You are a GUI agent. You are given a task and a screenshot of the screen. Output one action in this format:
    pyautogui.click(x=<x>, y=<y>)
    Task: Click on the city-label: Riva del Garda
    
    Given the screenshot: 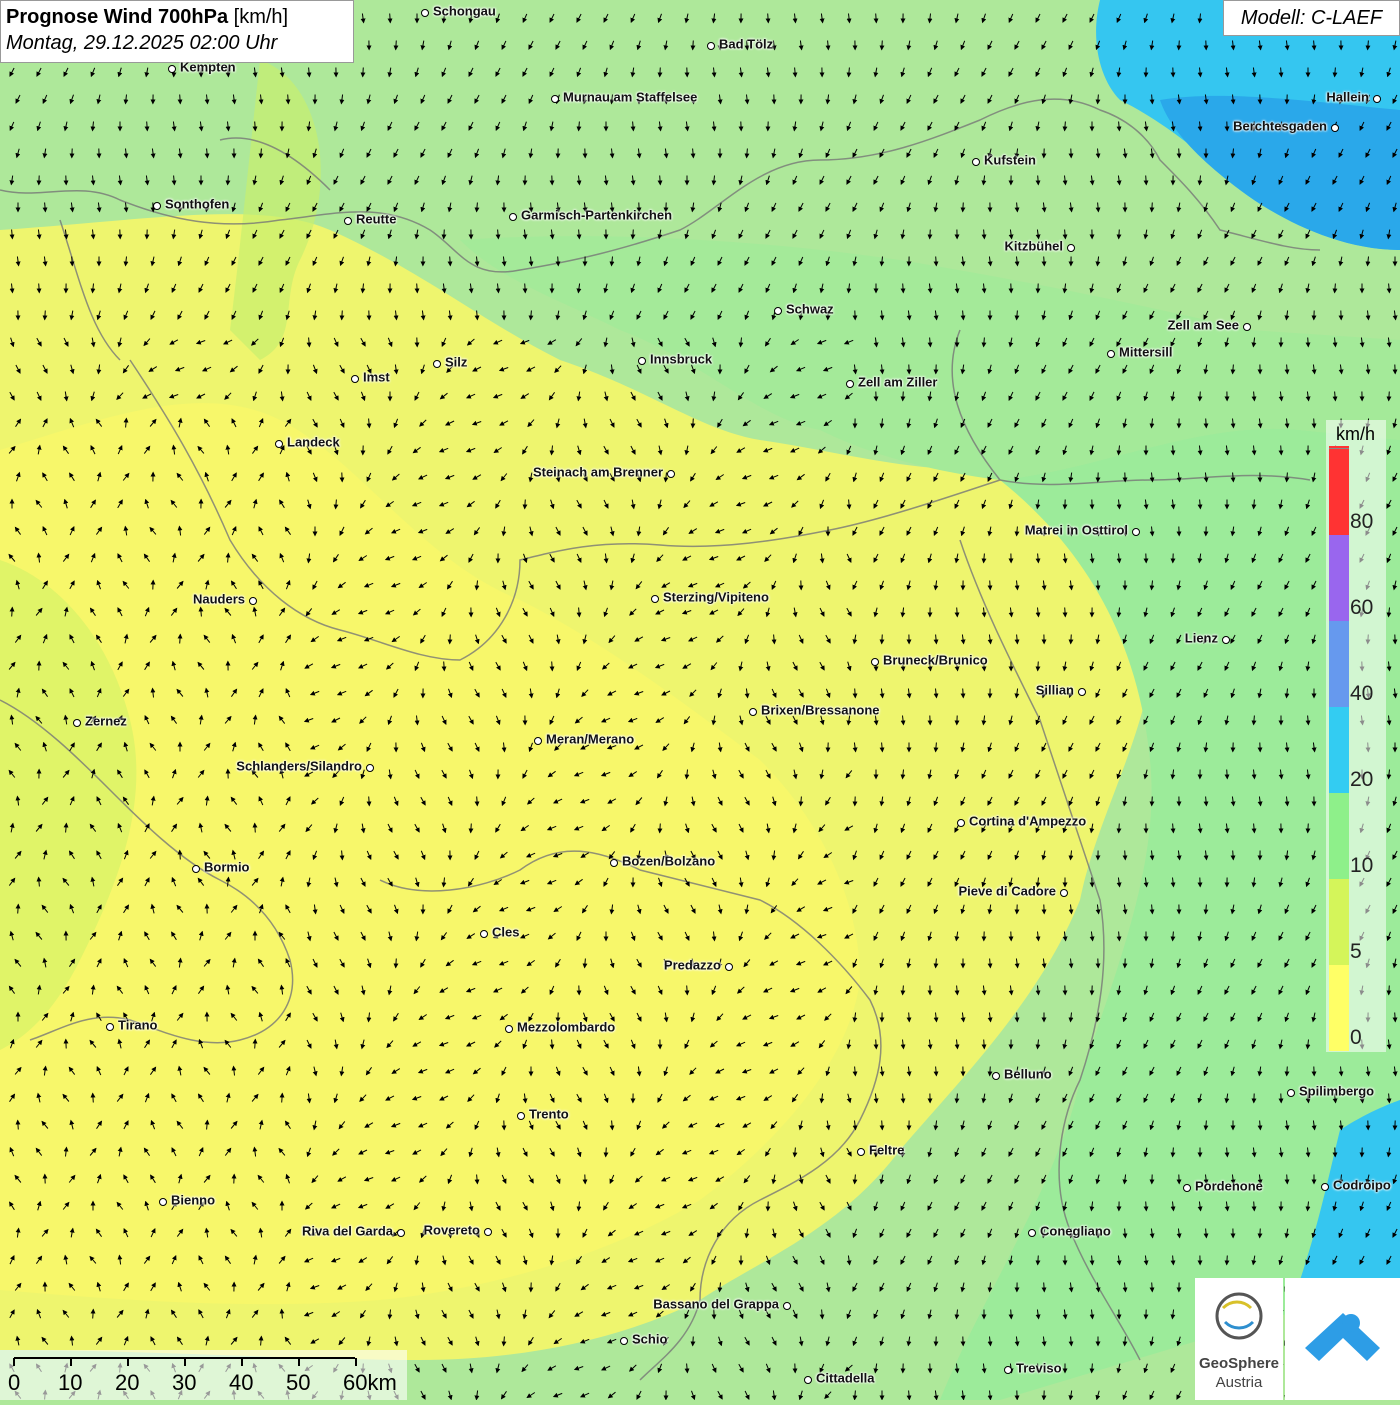 What is the action you would take?
    pyautogui.click(x=347, y=1231)
    